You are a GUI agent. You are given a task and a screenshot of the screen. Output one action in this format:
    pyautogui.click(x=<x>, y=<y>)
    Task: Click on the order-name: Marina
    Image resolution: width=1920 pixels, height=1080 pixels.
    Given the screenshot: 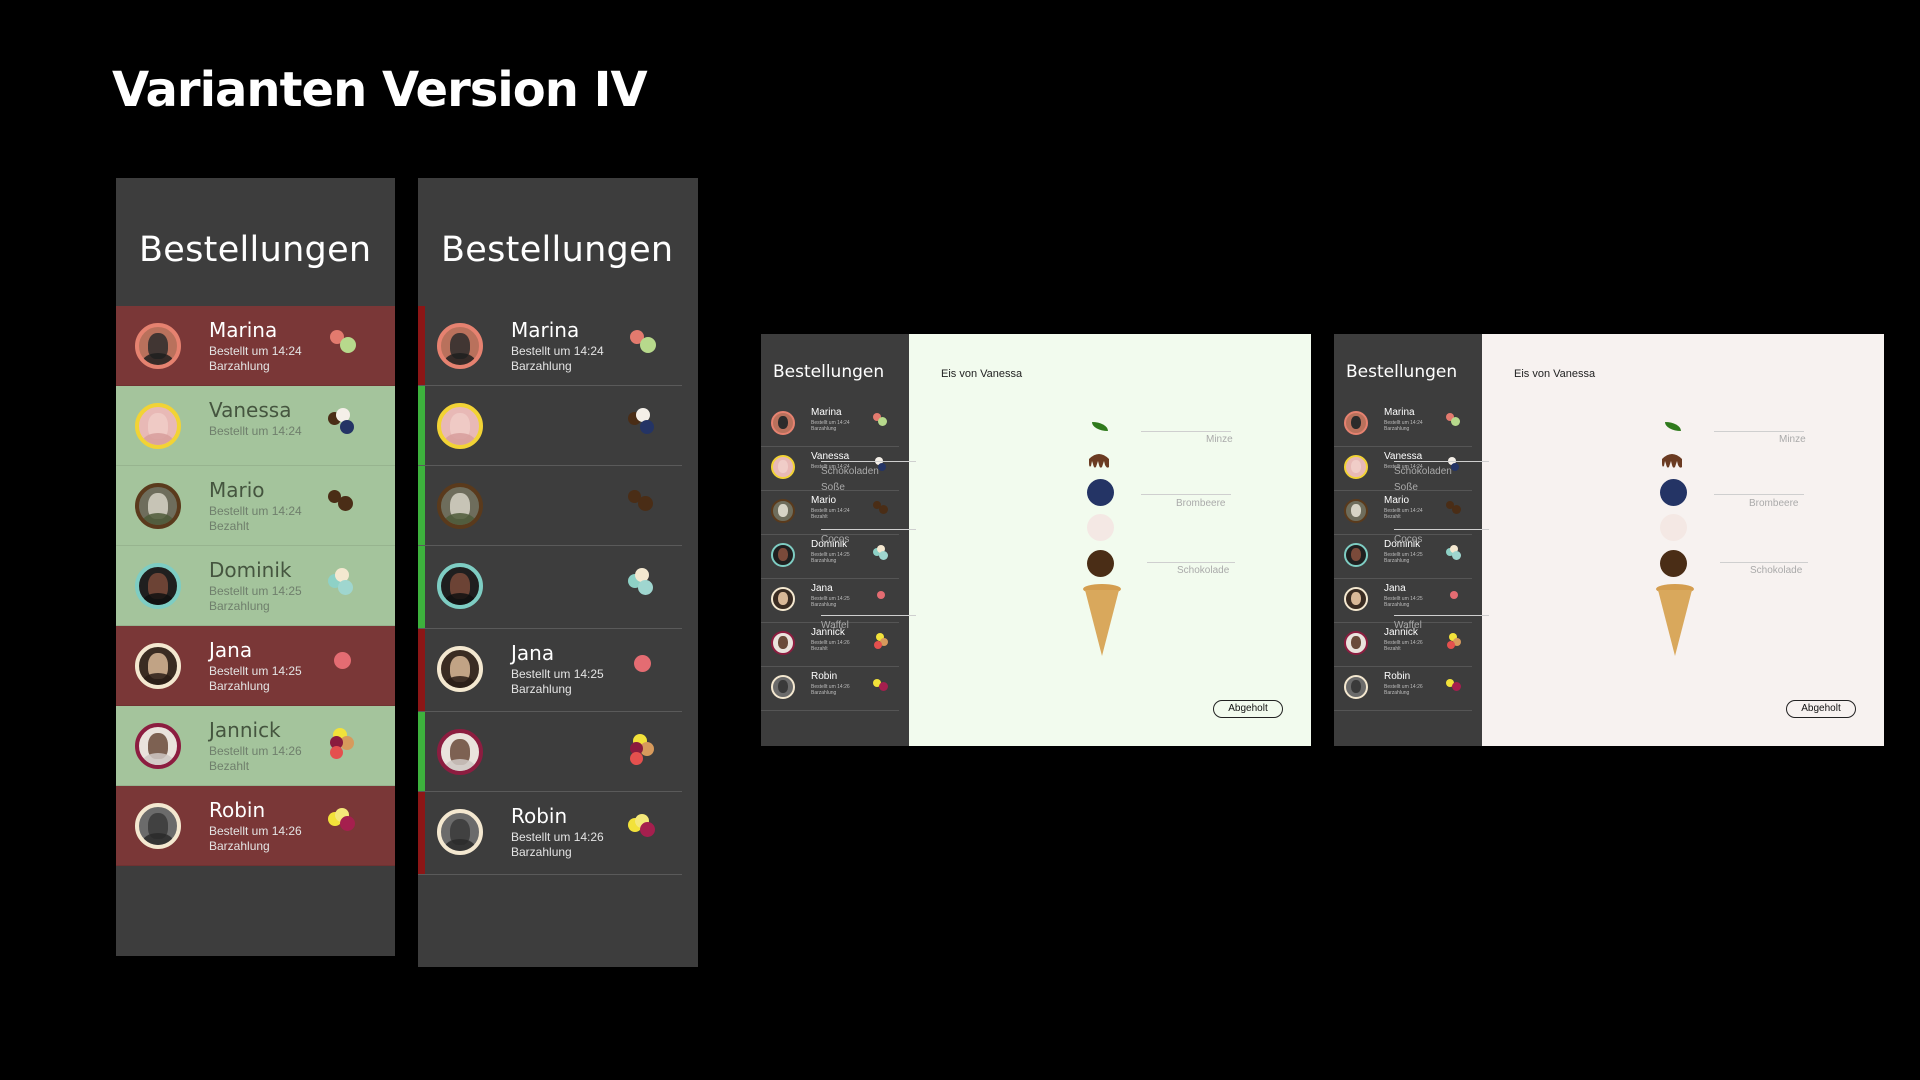 What is the action you would take?
    pyautogui.click(x=1399, y=412)
    